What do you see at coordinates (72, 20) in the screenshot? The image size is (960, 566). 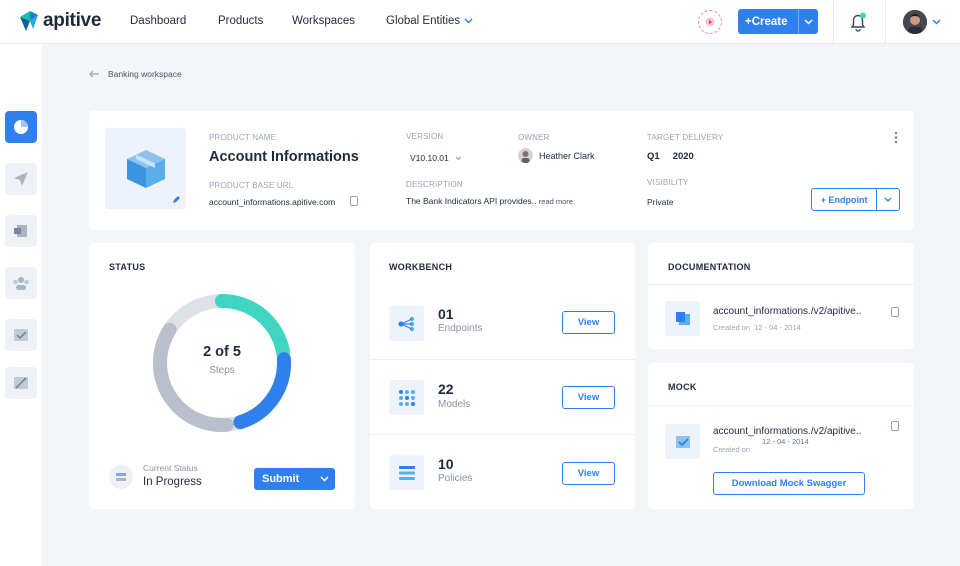 I see `logo-text: apitive` at bounding box center [72, 20].